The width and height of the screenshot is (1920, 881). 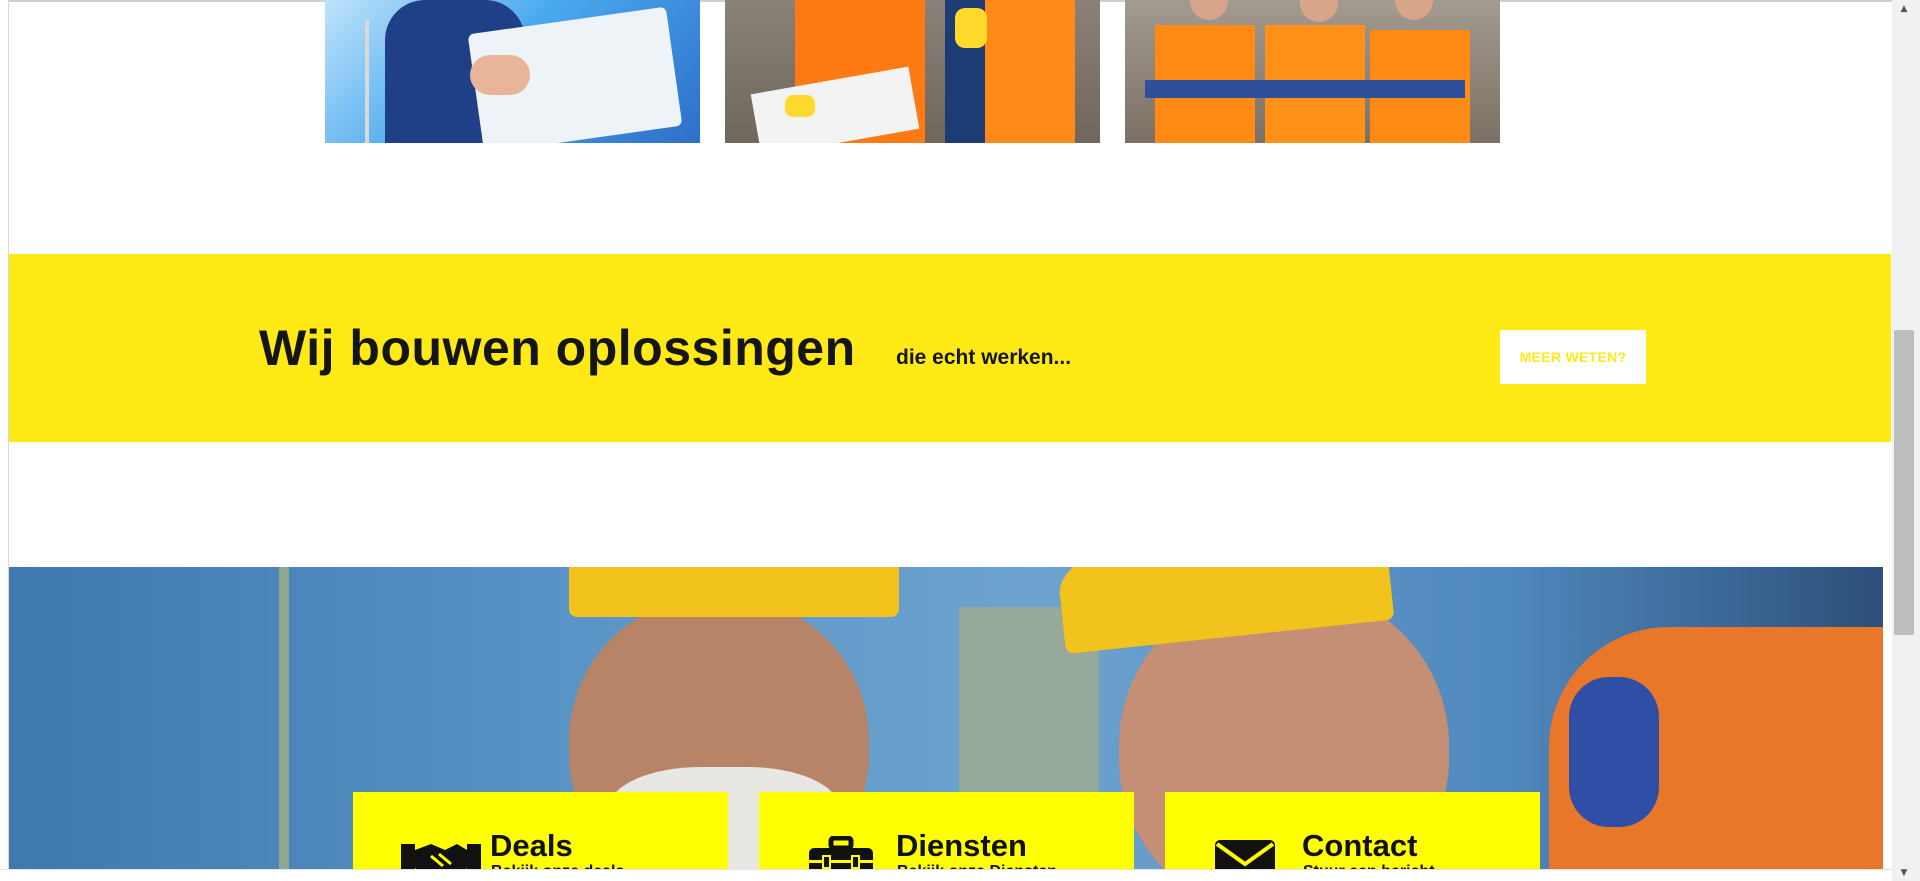 I want to click on deals-card: Deals Bekijk onze deals, so click(x=540, y=836).